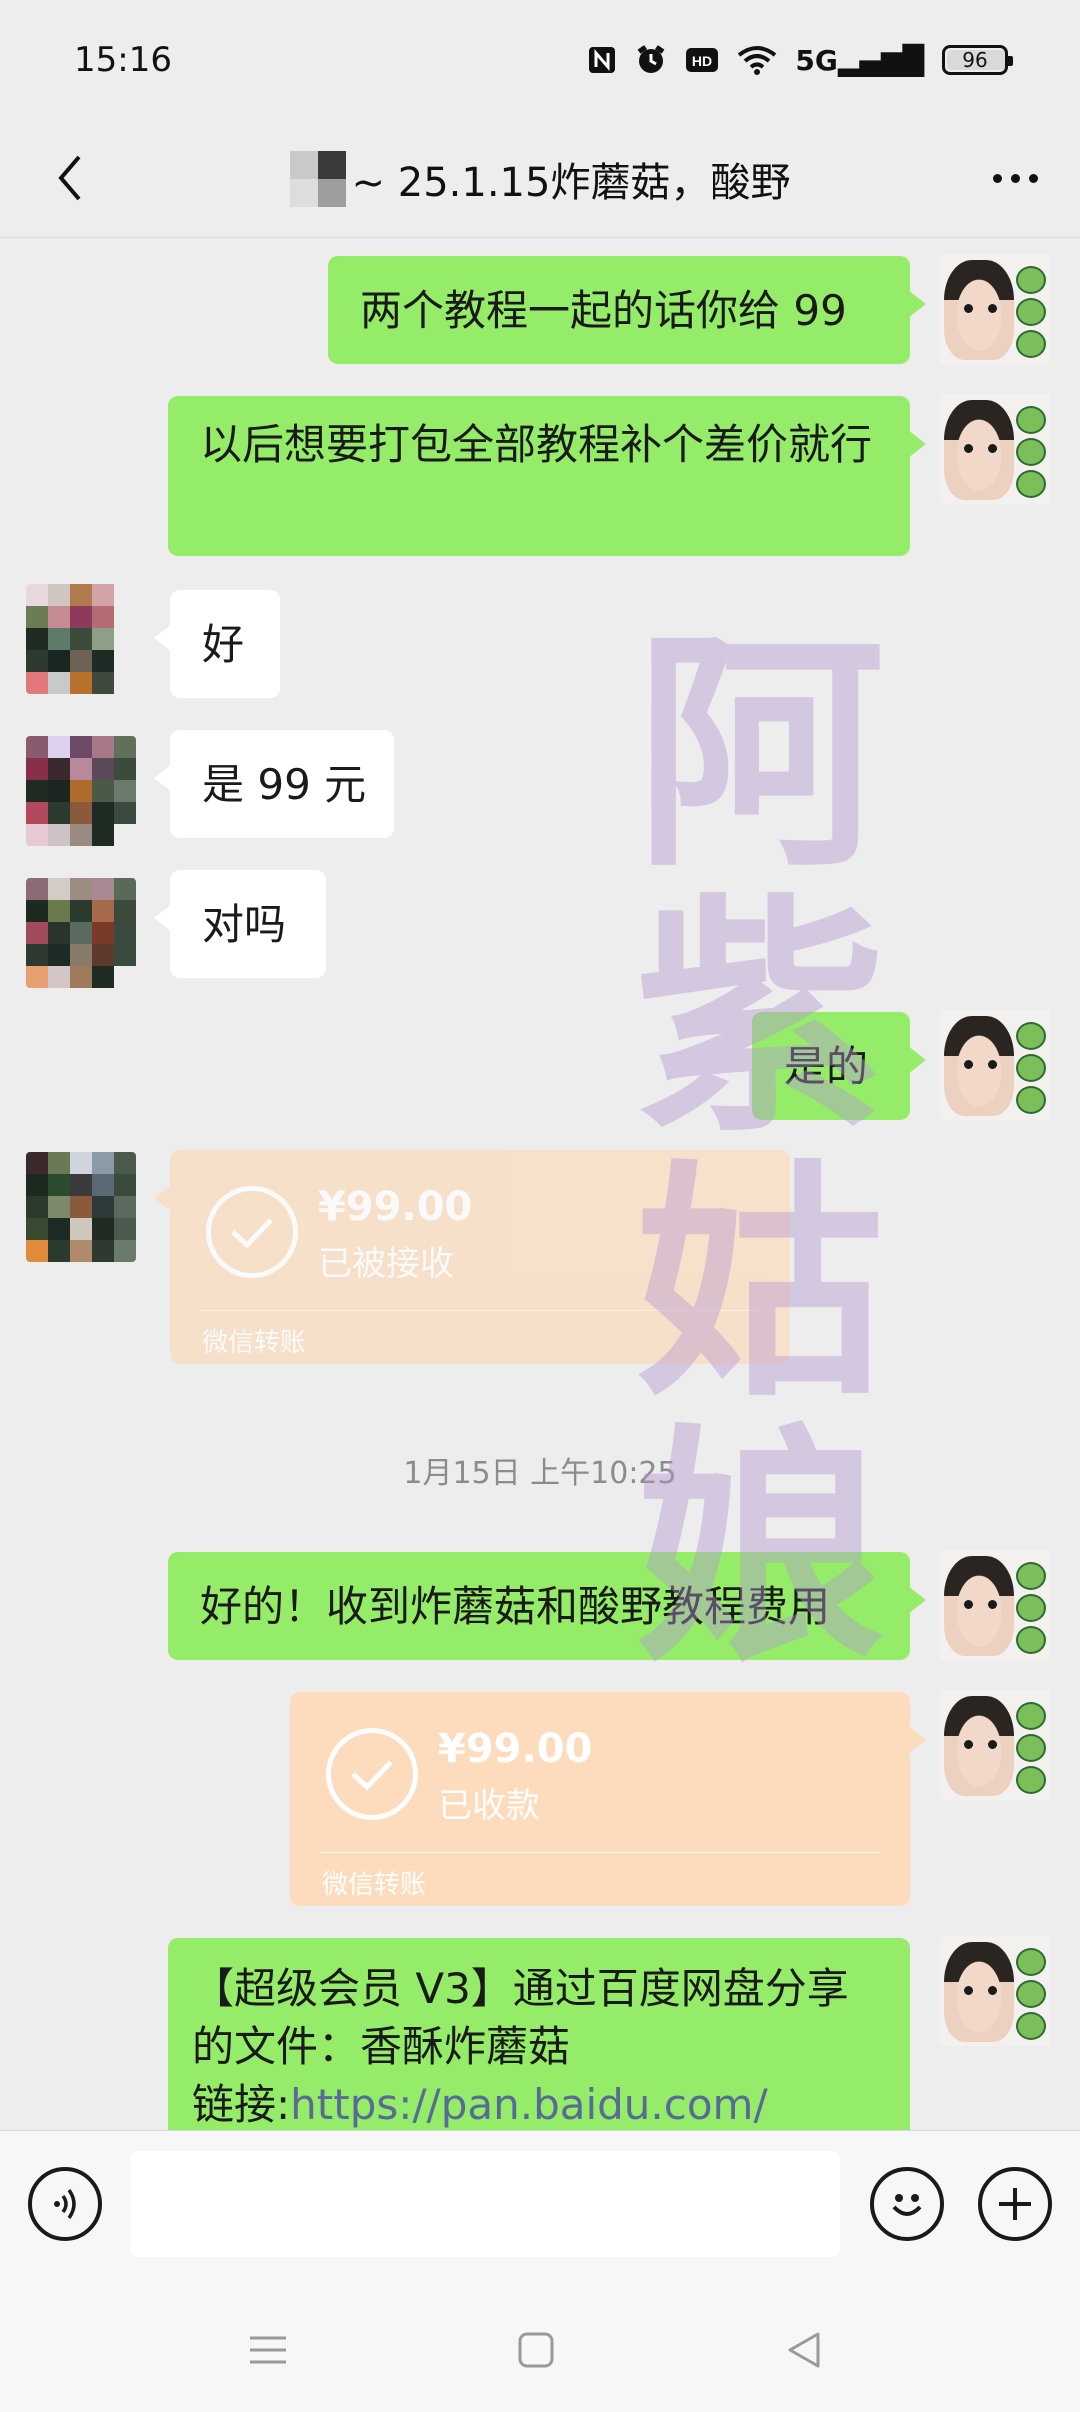  What do you see at coordinates (472, 1257) in the screenshot?
I see `transfer-card-received: ¥99.00 已被接收 微信转账` at bounding box center [472, 1257].